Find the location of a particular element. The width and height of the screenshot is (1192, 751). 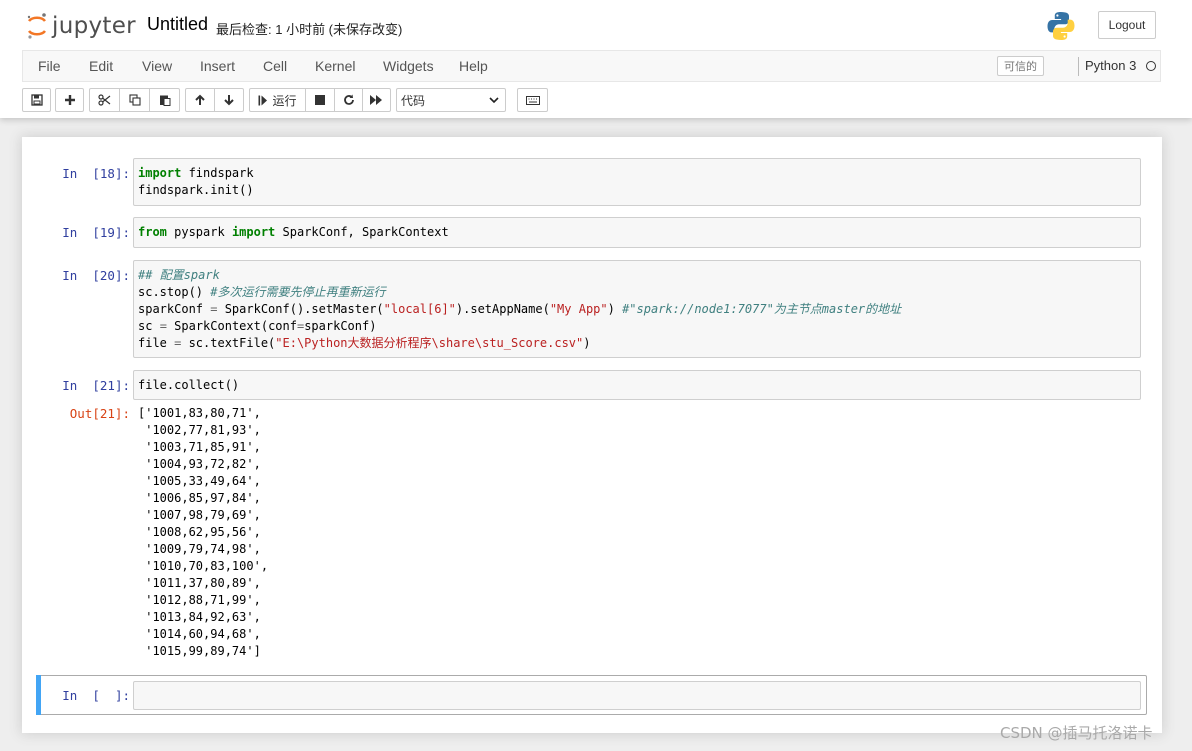

logo-text: jupyter is located at coordinates (94, 26).